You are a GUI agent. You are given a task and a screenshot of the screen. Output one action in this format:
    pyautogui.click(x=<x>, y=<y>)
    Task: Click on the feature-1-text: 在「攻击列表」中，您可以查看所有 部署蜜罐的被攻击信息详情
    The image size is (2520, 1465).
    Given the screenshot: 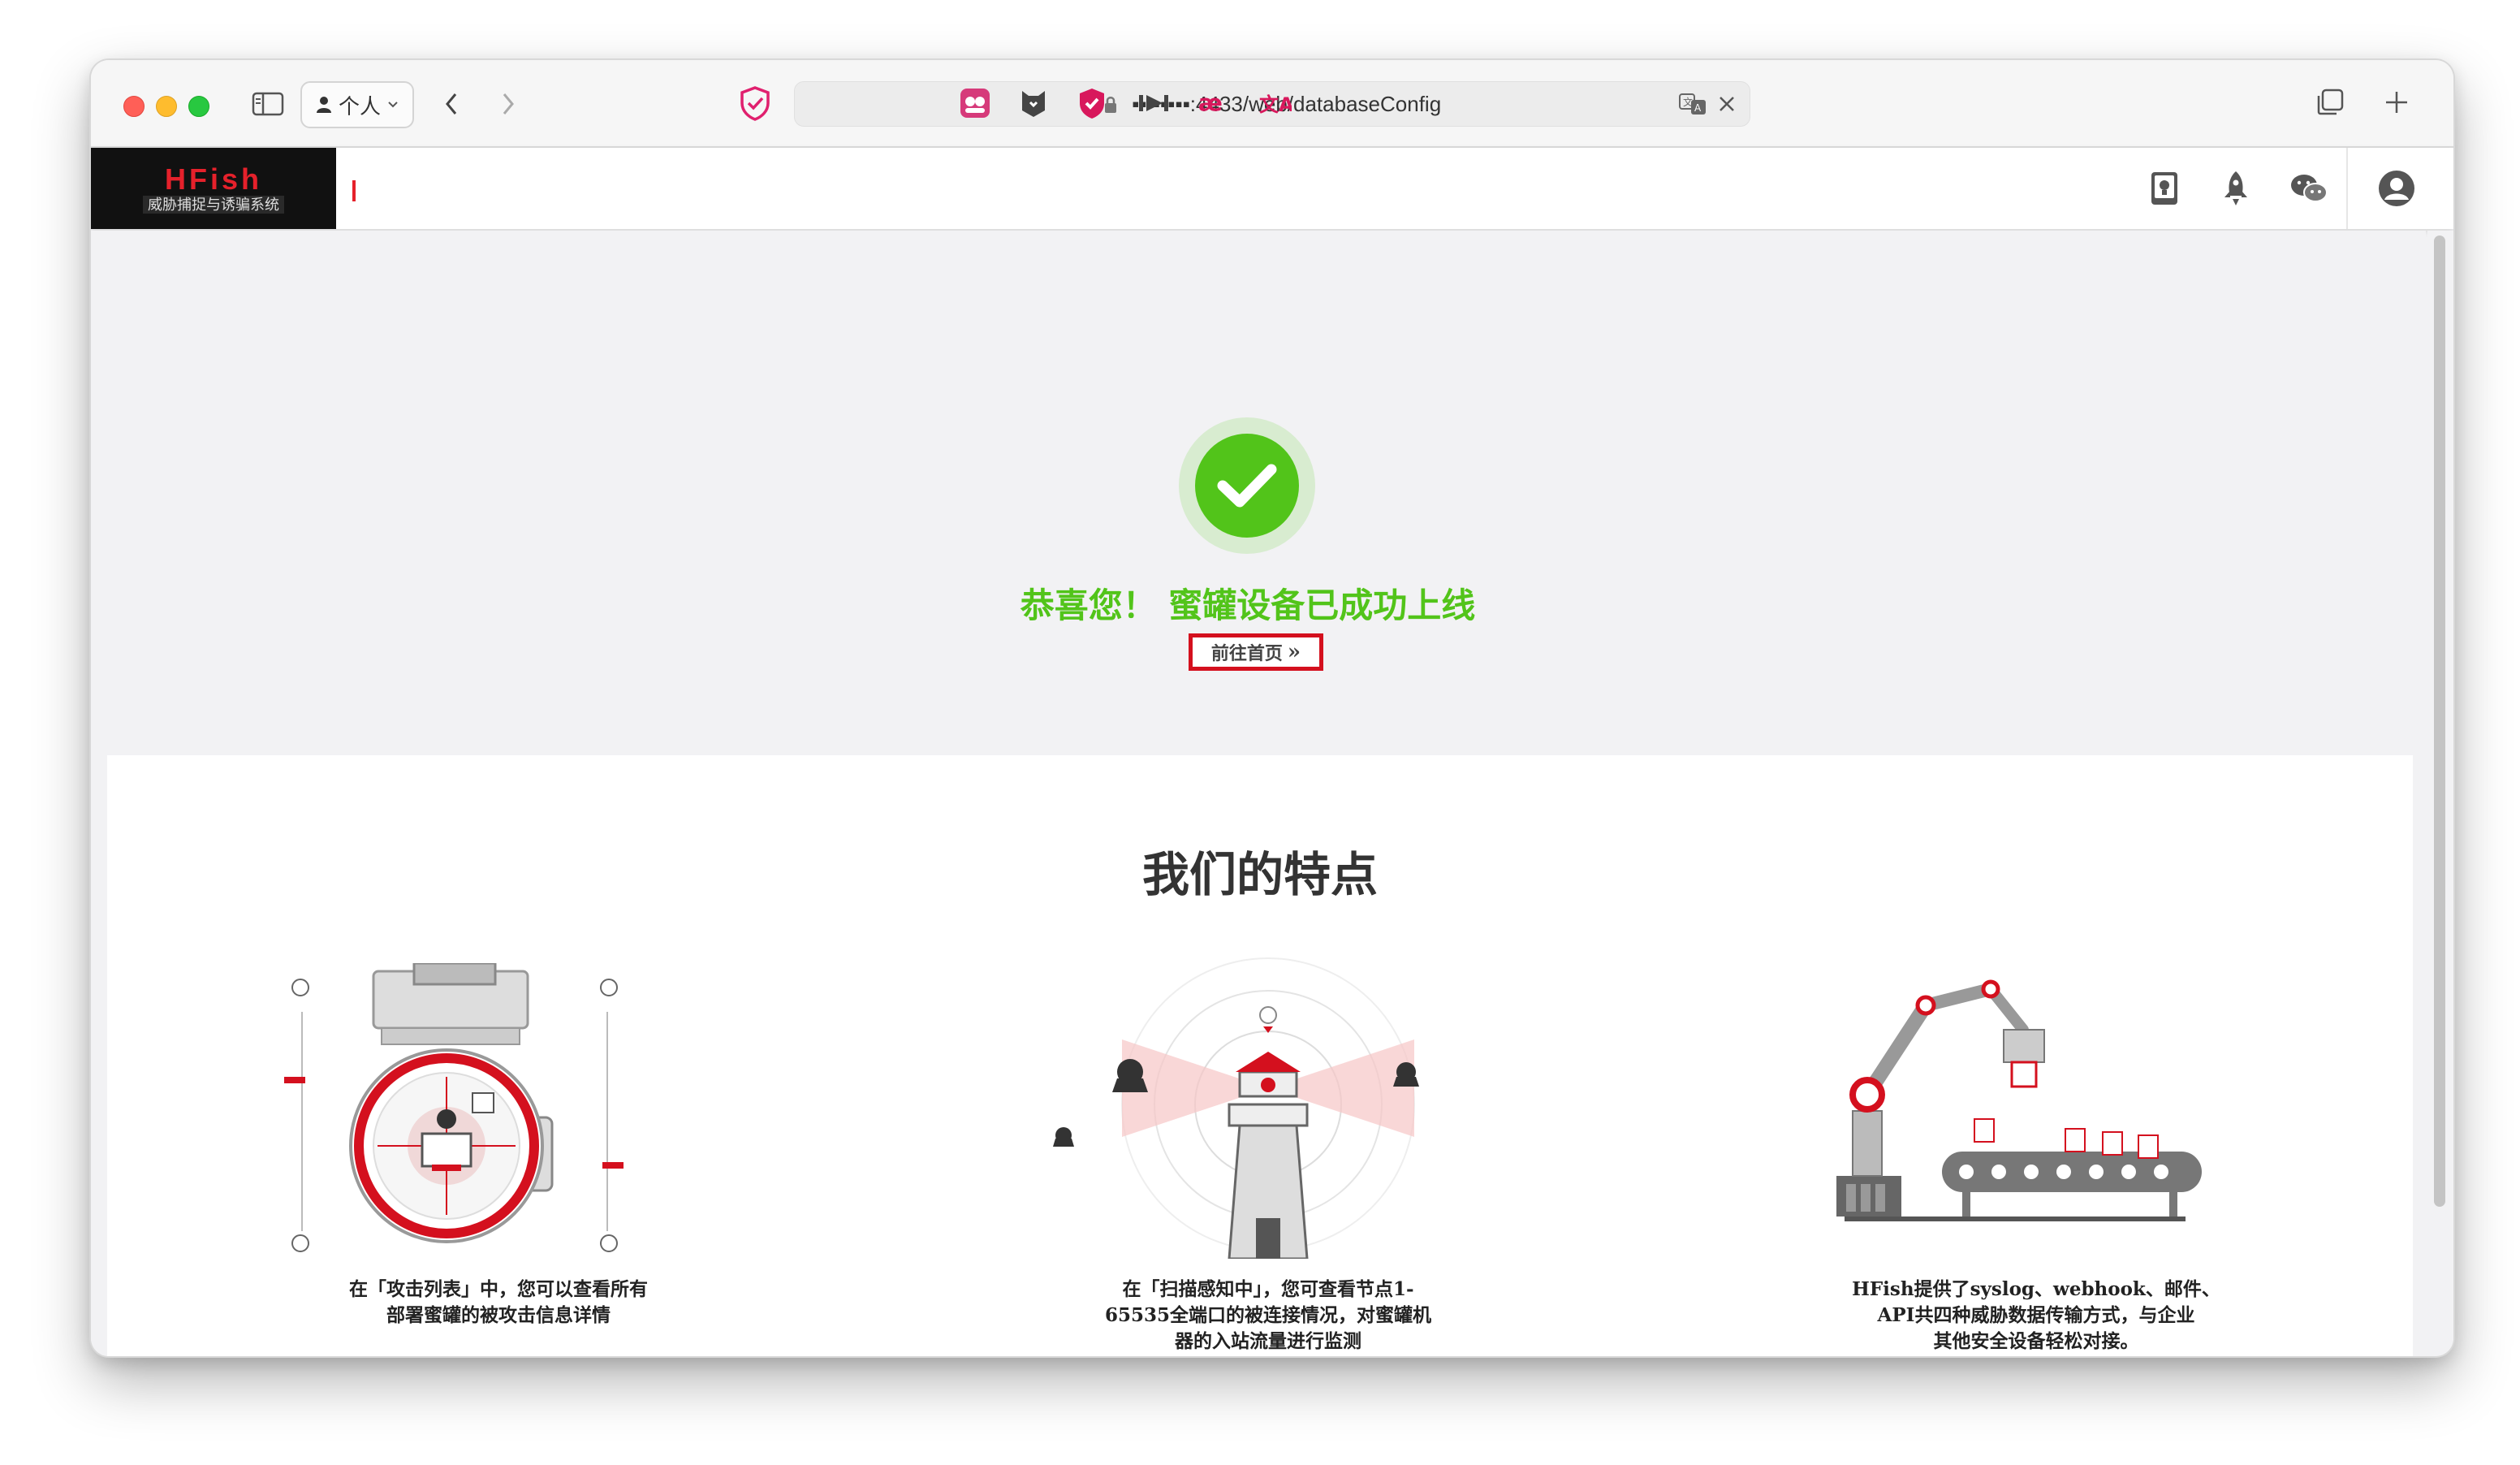 What is the action you would take?
    pyautogui.click(x=499, y=1303)
    